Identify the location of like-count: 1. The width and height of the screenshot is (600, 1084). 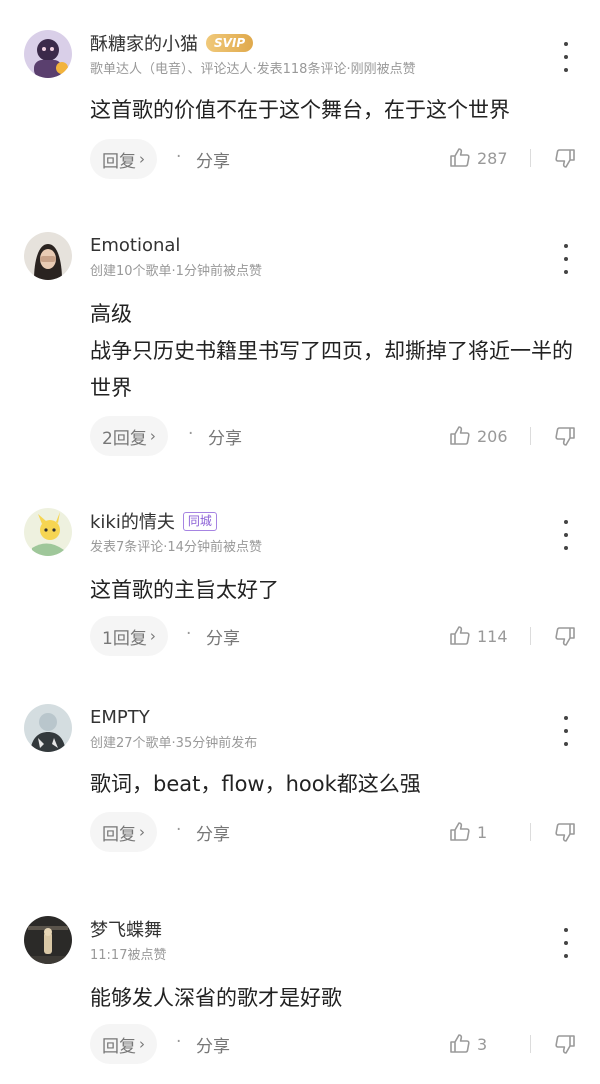
(482, 832).